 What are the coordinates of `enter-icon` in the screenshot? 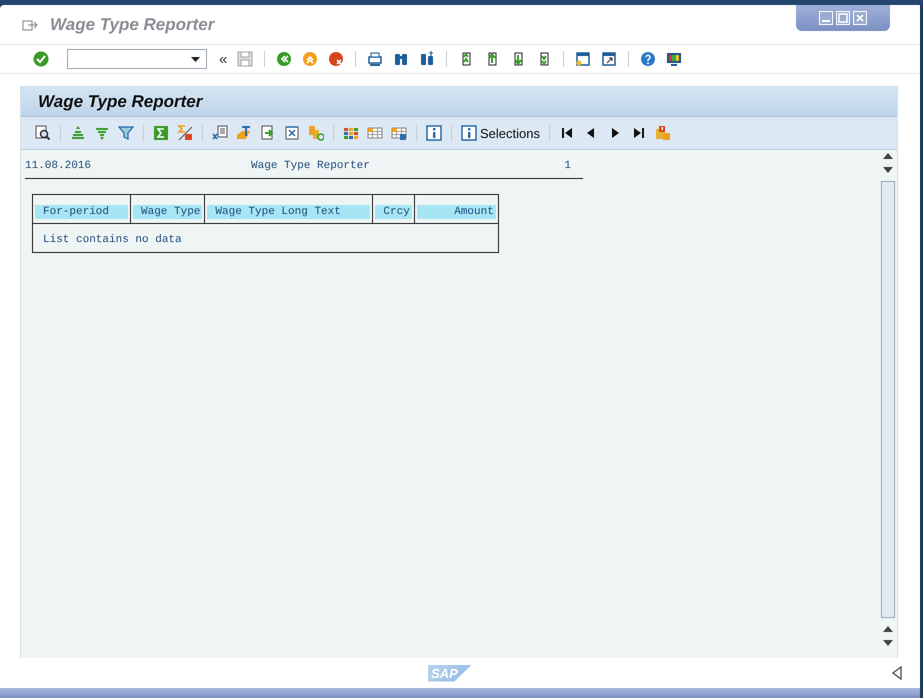 It's located at (41, 59).